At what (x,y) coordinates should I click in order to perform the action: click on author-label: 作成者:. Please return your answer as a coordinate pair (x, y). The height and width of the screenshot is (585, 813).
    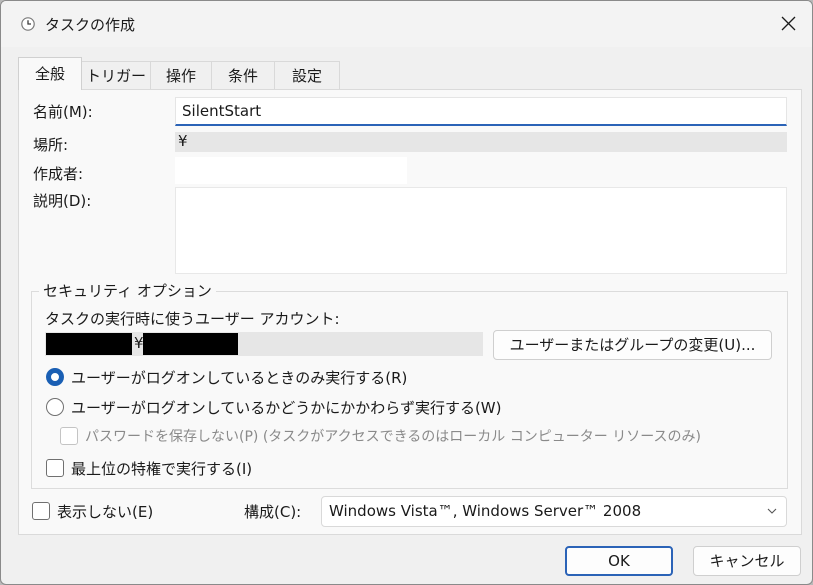
    Looking at the image, I should click on (58, 174).